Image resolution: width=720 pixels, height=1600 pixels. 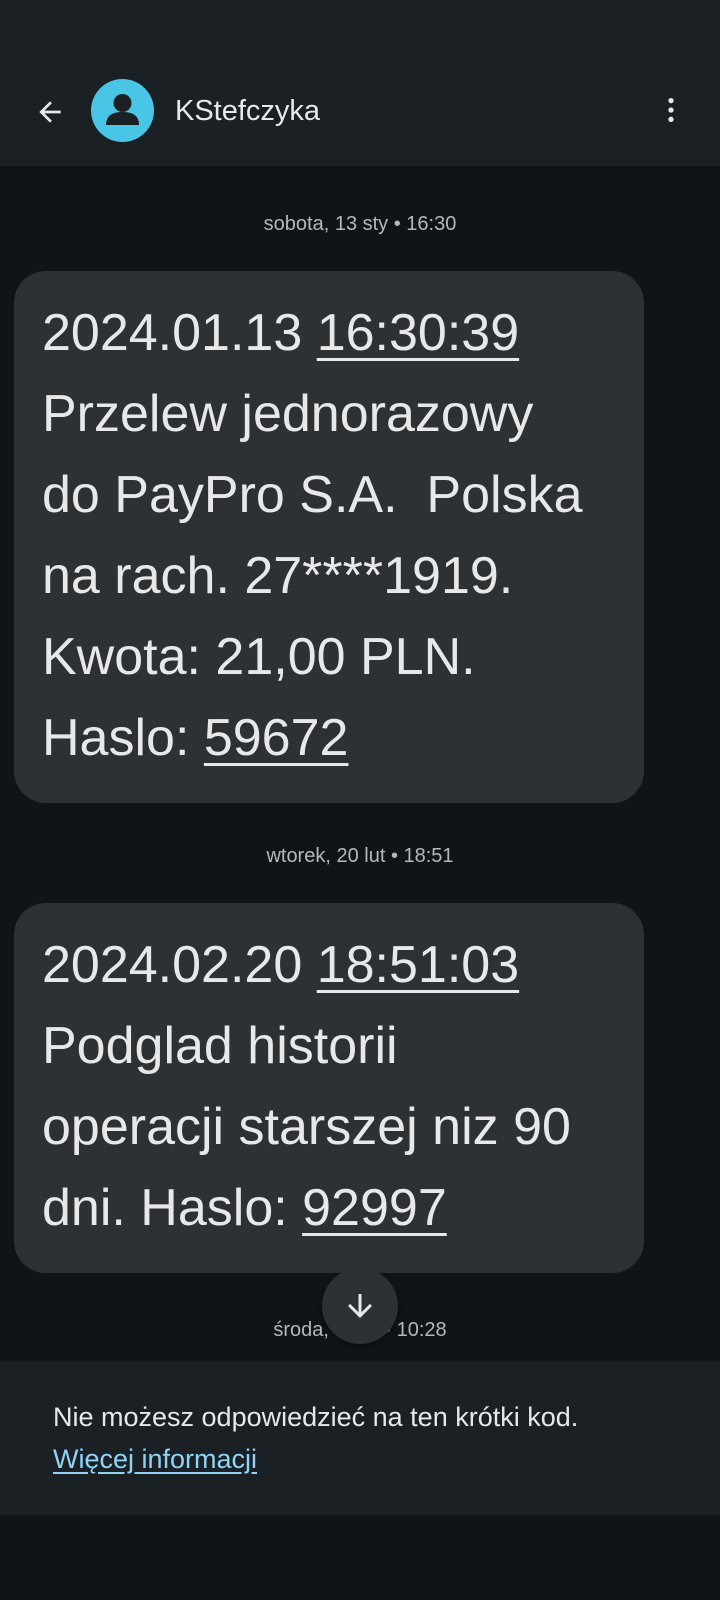 What do you see at coordinates (374, 1208) in the screenshot?
I see `code-link: 92997` at bounding box center [374, 1208].